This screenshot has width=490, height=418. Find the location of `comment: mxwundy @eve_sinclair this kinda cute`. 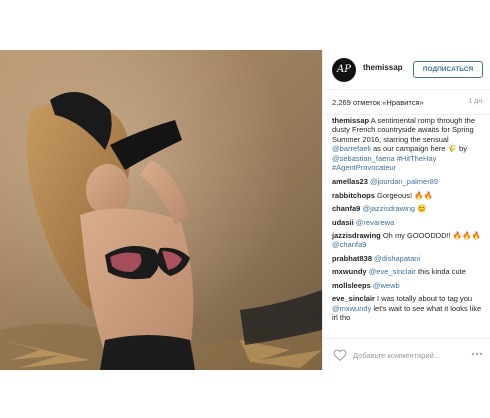

comment: mxwundy @eve_sinclair this kinda cute is located at coordinates (407, 271).